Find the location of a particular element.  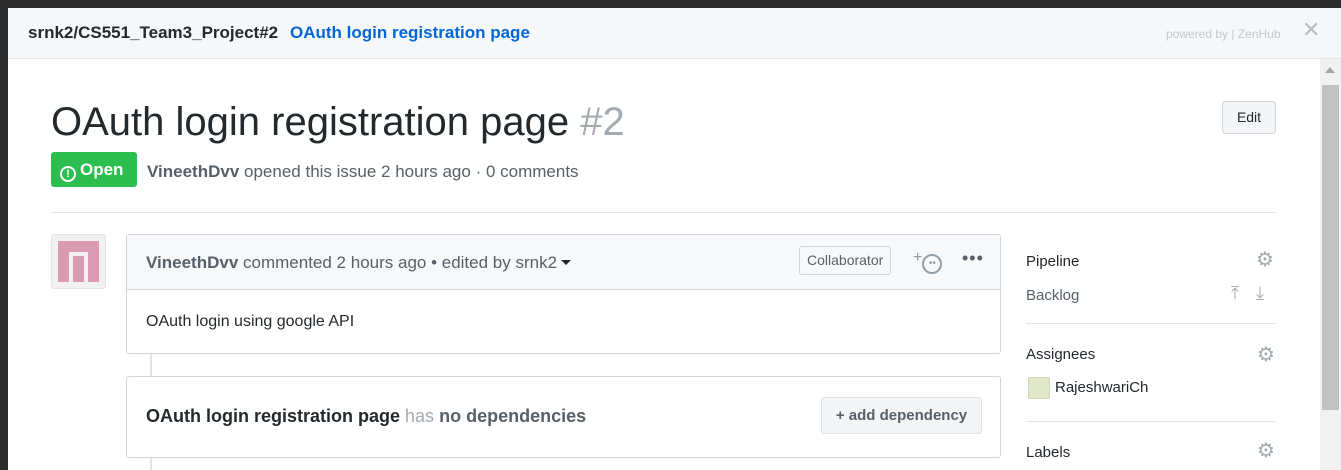

close-icon: ✕ is located at coordinates (1311, 30).